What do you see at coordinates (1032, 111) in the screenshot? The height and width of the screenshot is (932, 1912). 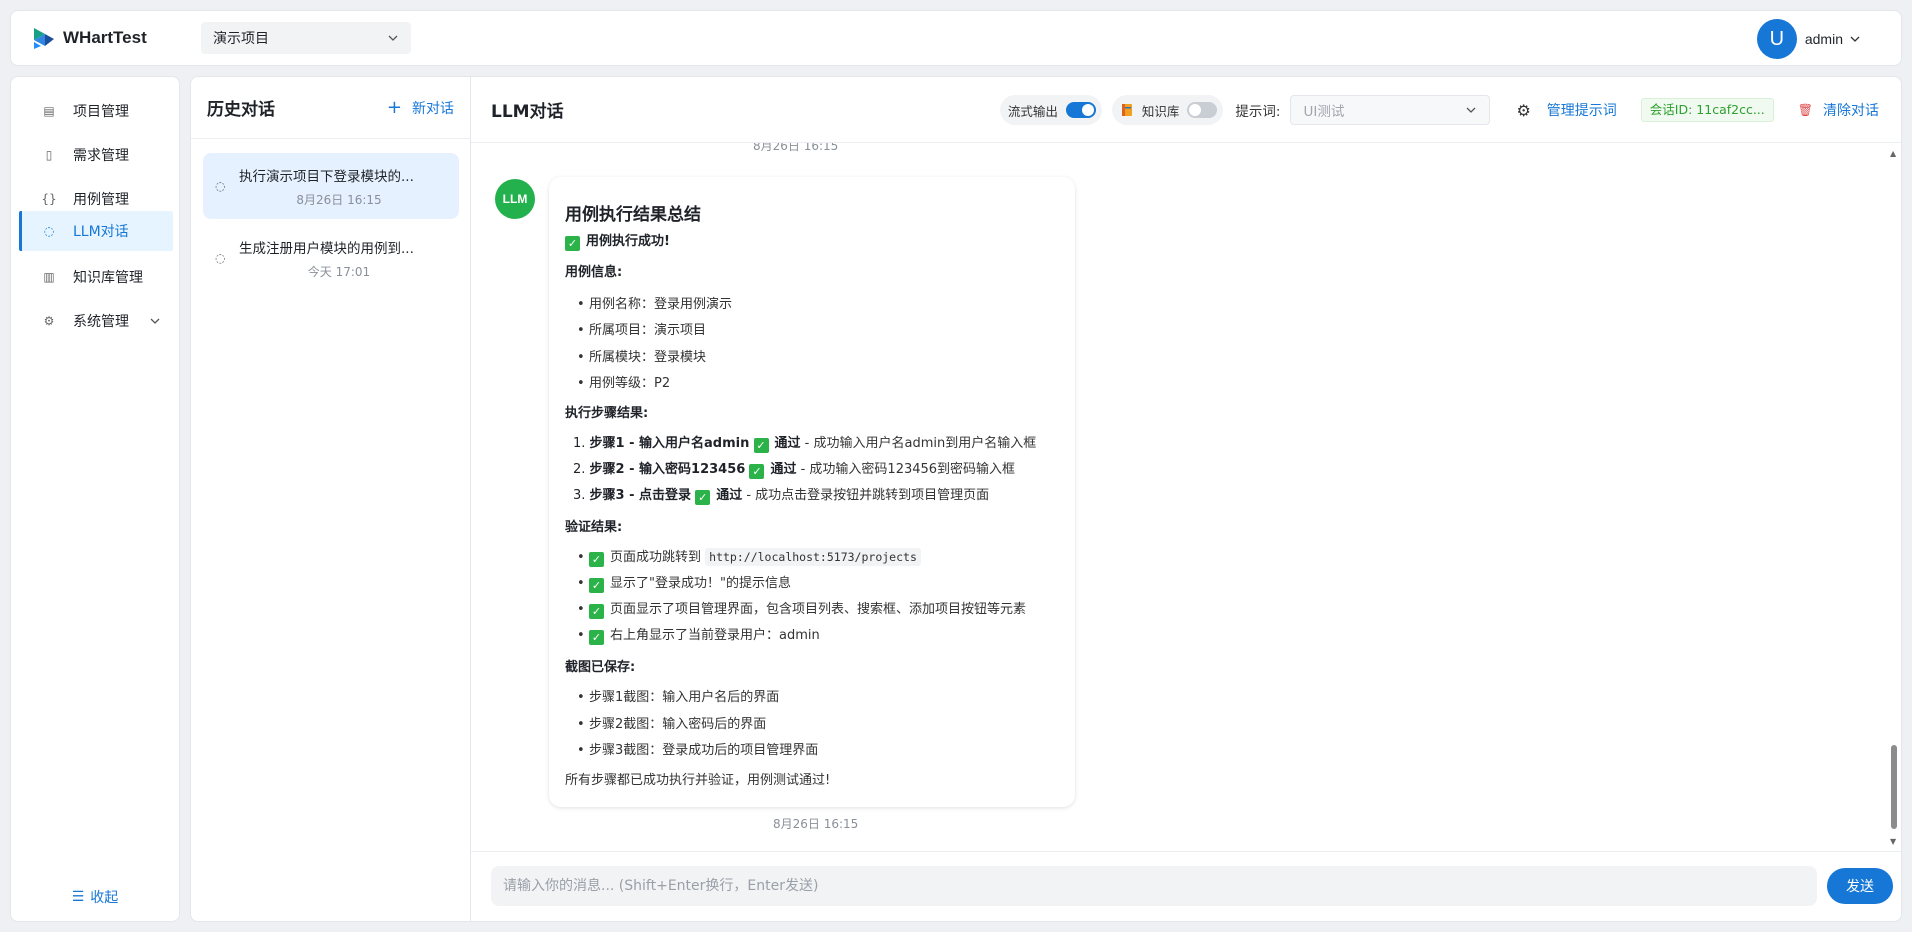 I see `stream-label: 流式输出` at bounding box center [1032, 111].